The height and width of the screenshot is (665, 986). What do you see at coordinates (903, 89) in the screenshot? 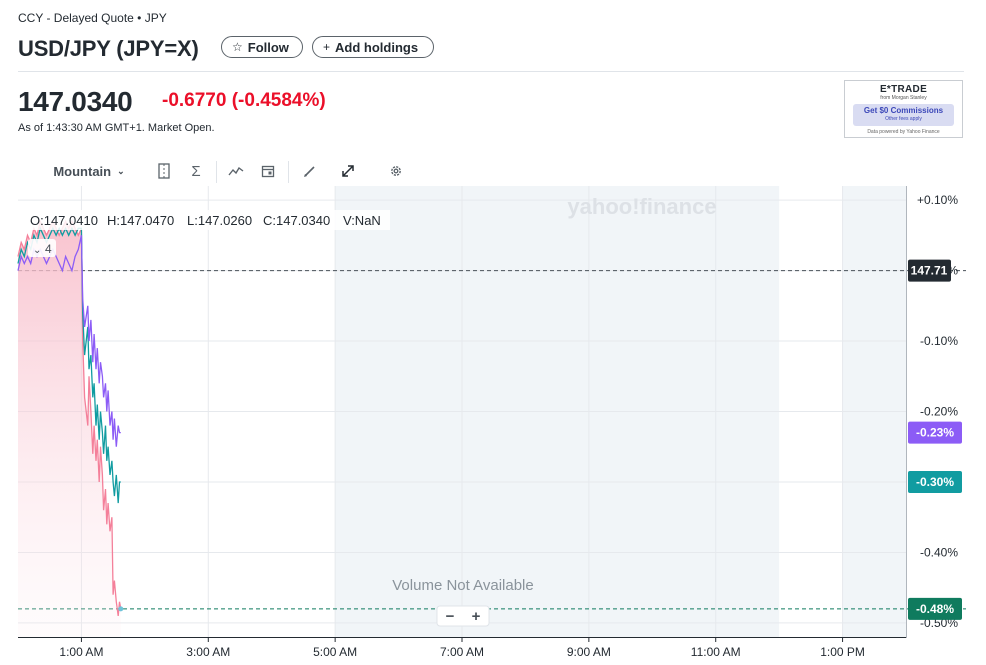
I see `ad-brand-logo: E*TRADE` at bounding box center [903, 89].